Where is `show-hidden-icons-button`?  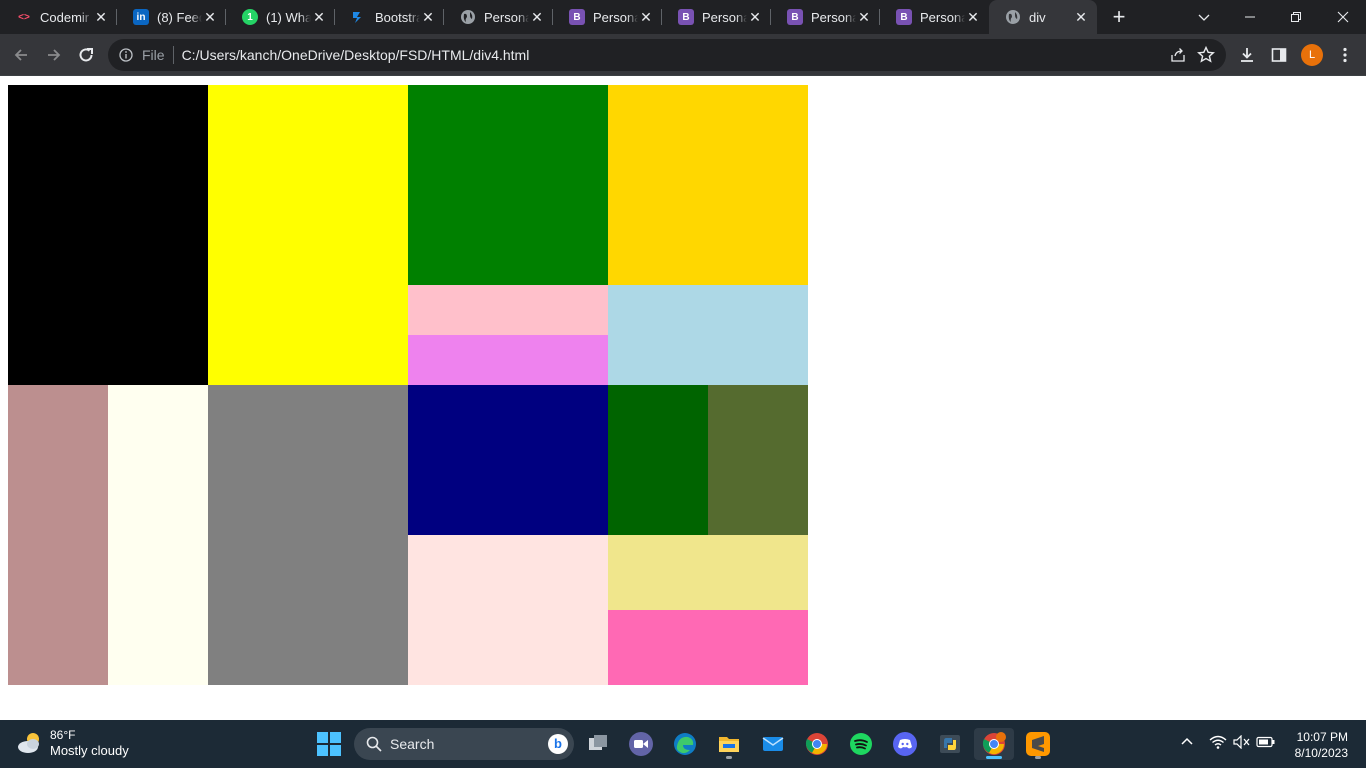 show-hidden-icons-button is located at coordinates (1187, 742).